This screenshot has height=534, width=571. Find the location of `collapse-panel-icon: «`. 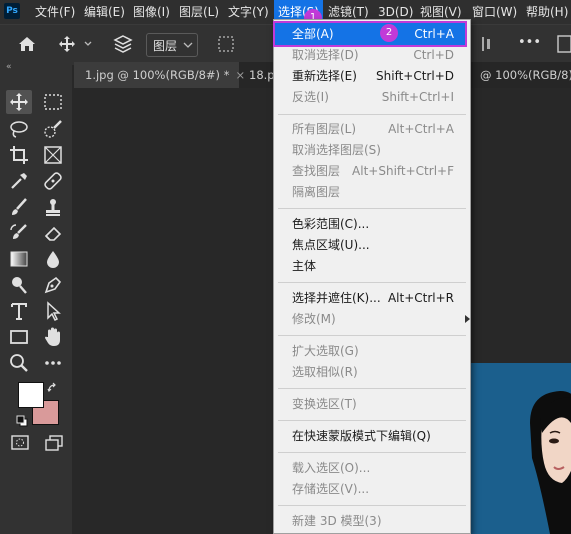

collapse-panel-icon: « is located at coordinates (9, 67).